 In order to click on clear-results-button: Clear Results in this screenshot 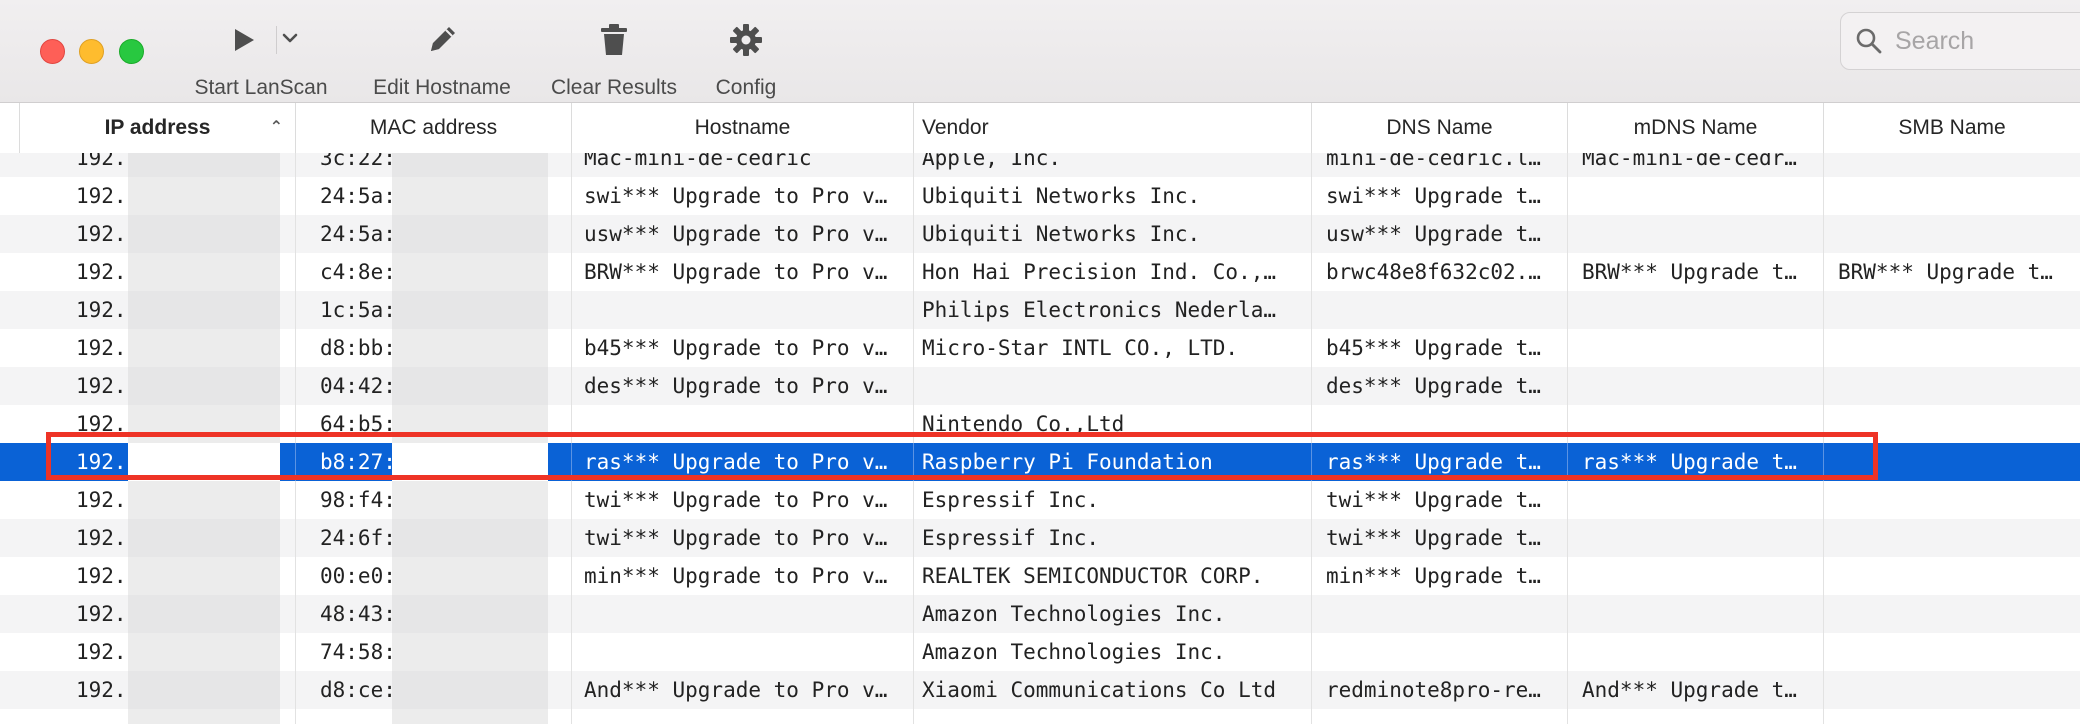, I will do `click(614, 59)`.